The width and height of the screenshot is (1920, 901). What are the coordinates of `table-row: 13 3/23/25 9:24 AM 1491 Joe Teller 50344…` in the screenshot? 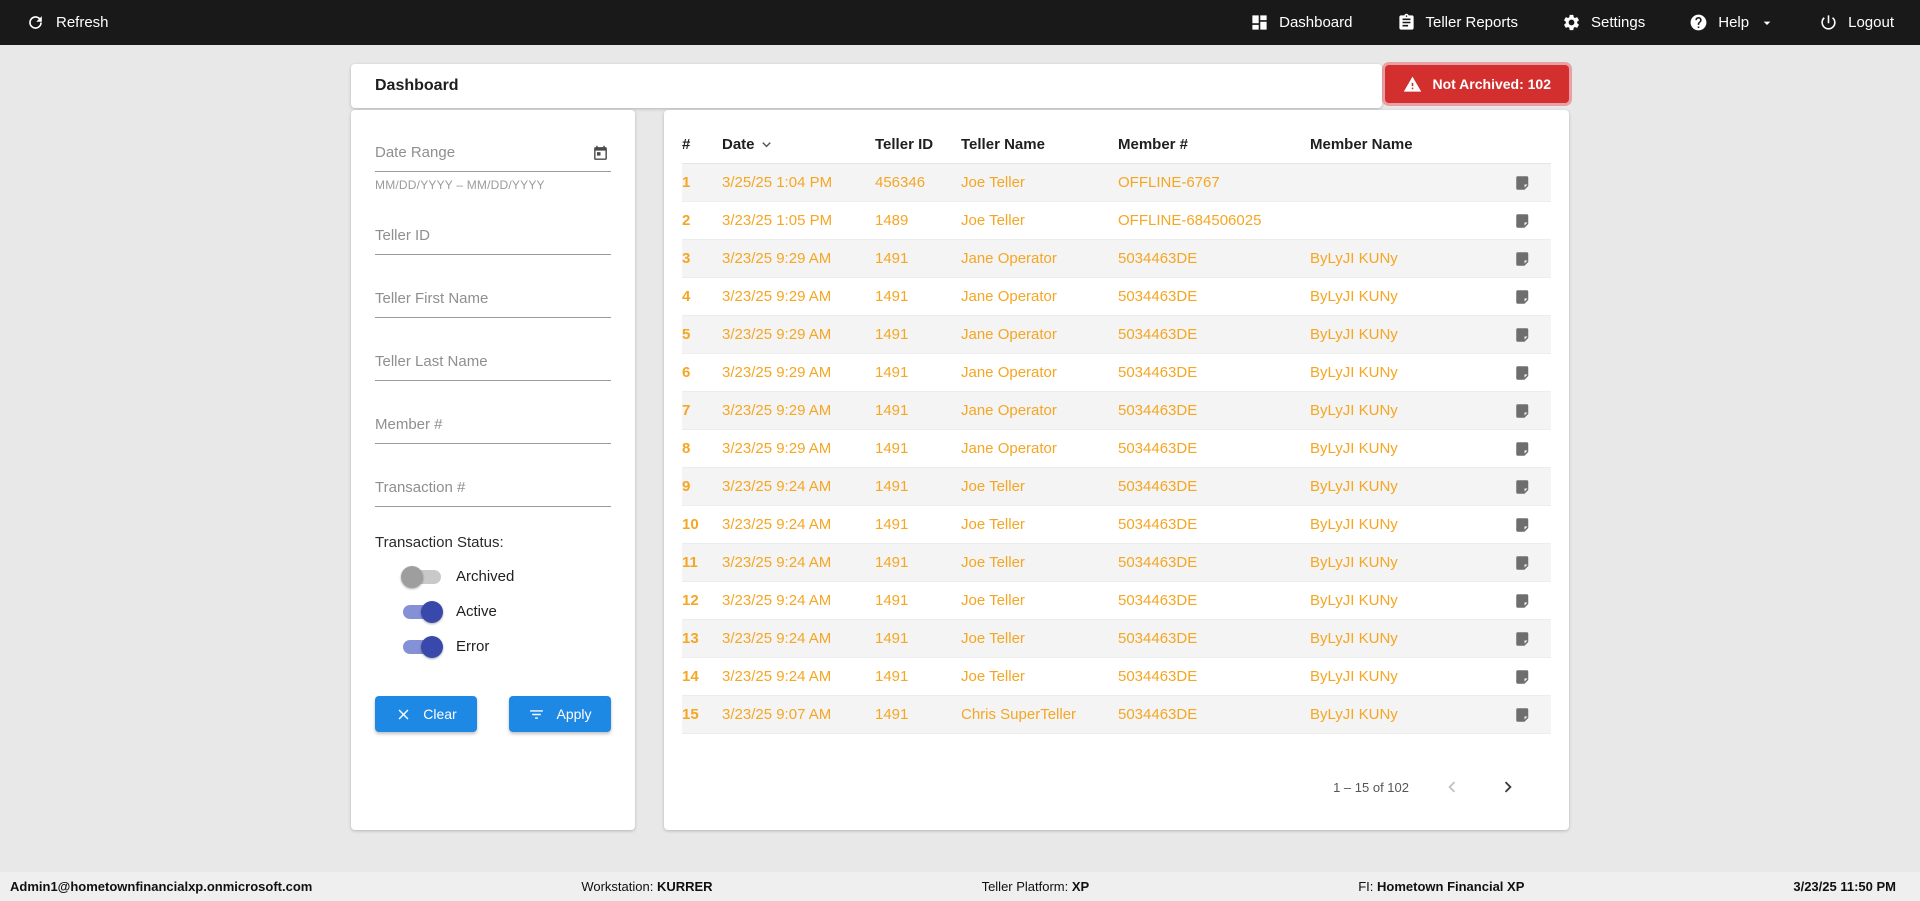 It's located at (1116, 639).